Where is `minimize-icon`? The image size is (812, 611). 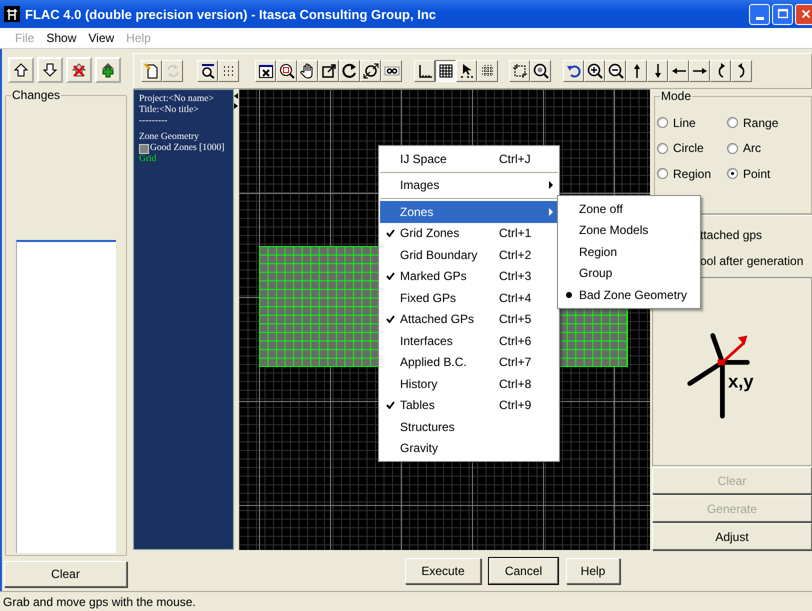
minimize-icon is located at coordinates (760, 18).